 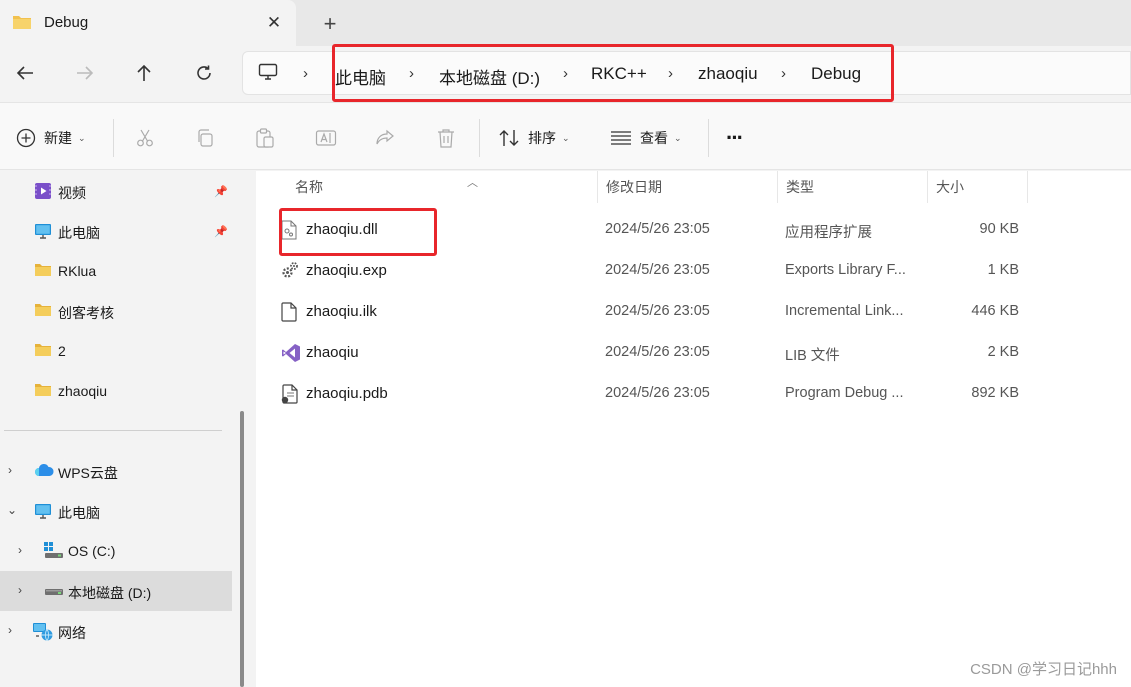 I want to click on sidebar-item-videos: 视频 📌, so click(x=116, y=191).